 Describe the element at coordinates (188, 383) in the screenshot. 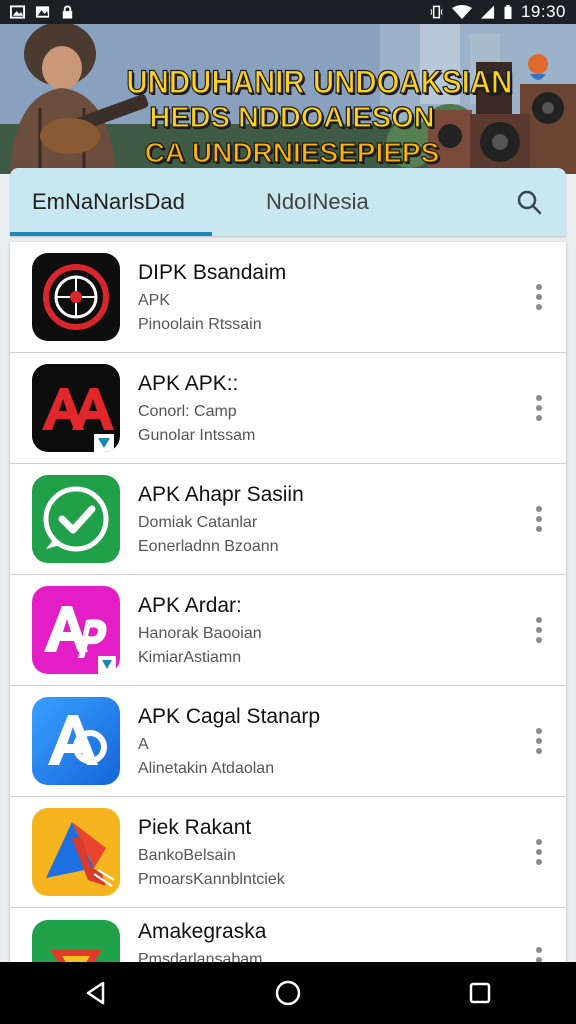

I see `app-title: APK APK::` at that location.